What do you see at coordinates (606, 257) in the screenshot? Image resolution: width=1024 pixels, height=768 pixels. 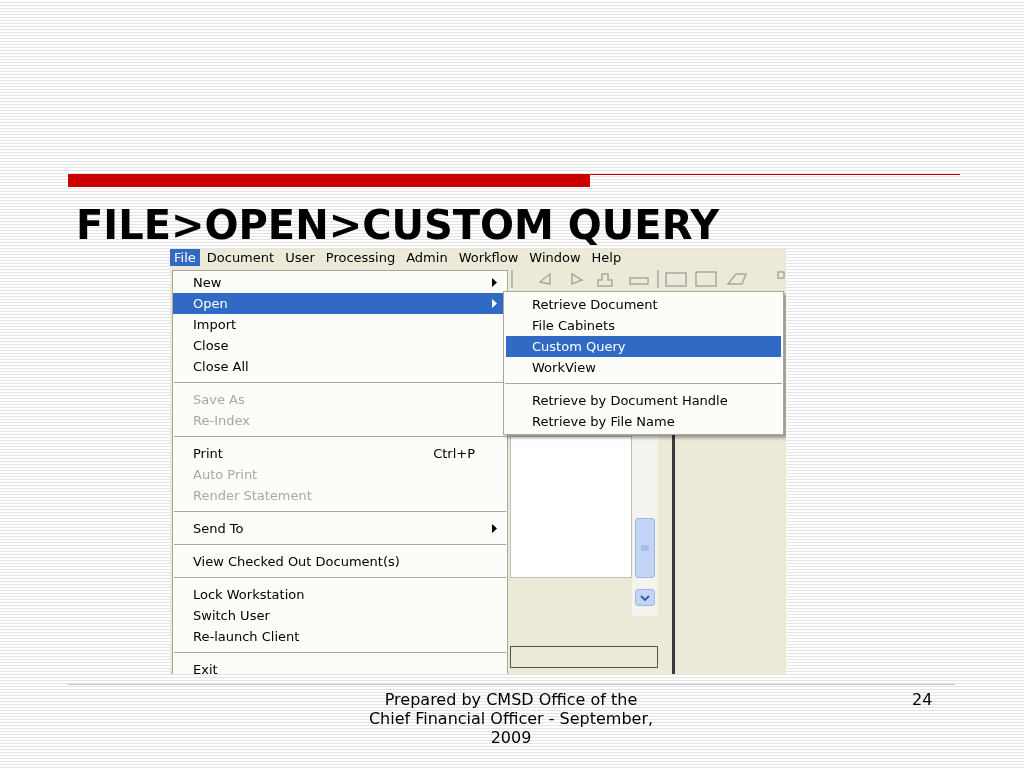 I see `menu-bar-item: Help` at bounding box center [606, 257].